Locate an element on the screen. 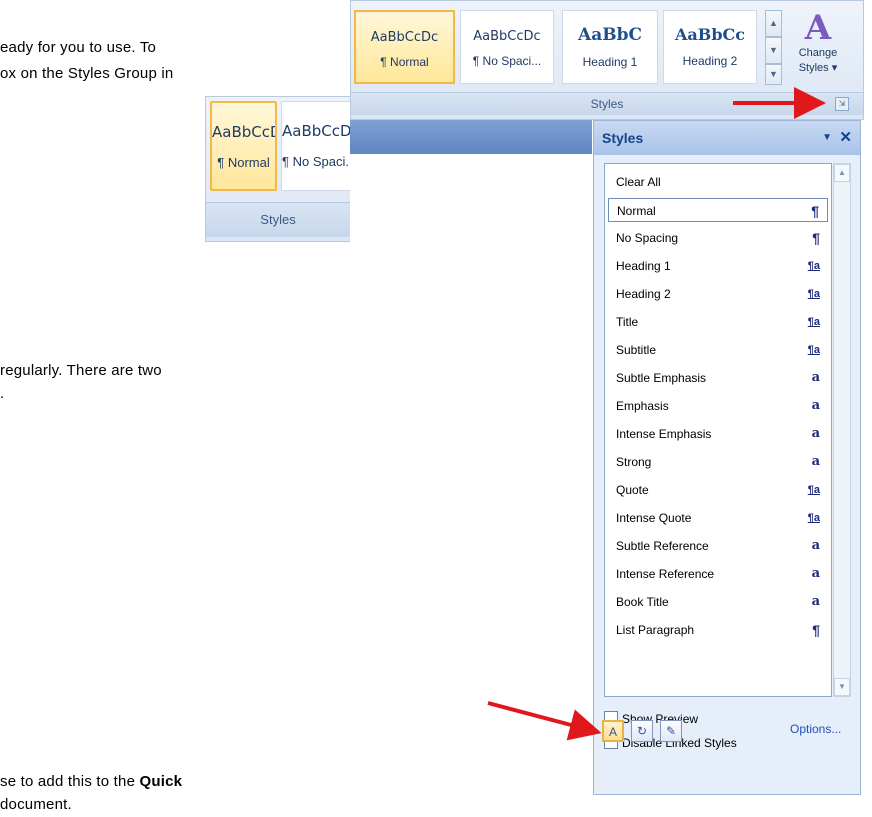  style-list-item: Title ¶a is located at coordinates (718, 322).